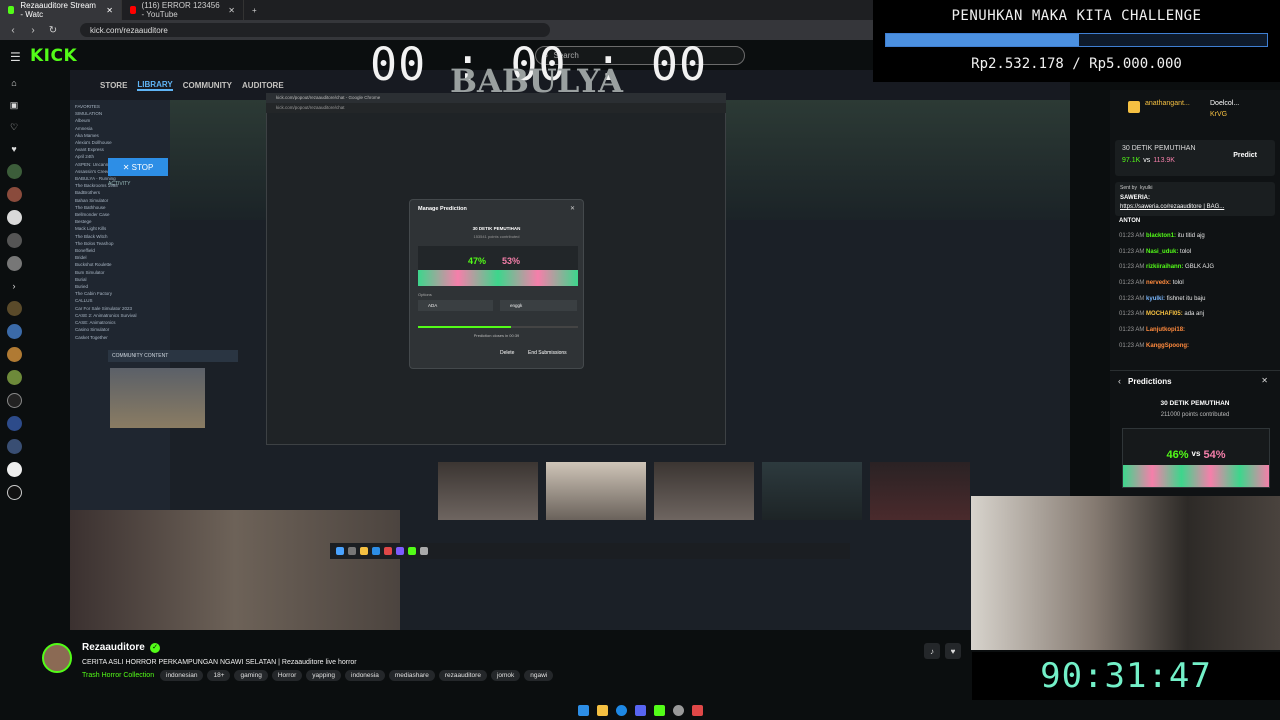 The height and width of the screenshot is (720, 1280). What do you see at coordinates (1146, 188) in the screenshot?
I see `sent-by-user: kyulki` at bounding box center [1146, 188].